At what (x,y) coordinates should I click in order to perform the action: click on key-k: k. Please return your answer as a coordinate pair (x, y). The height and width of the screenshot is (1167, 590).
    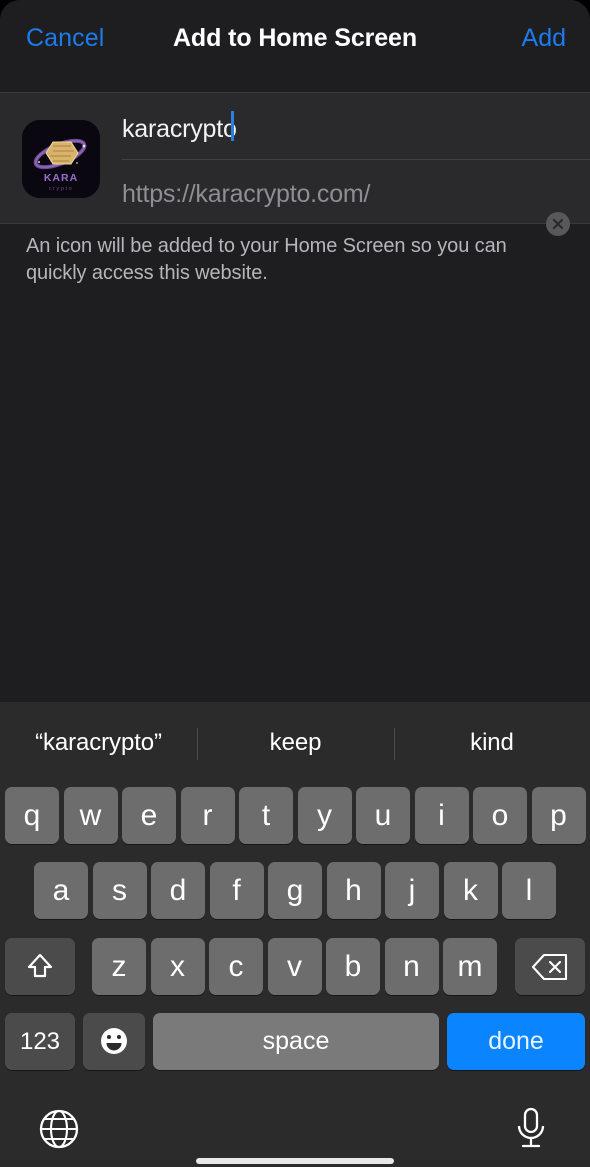
    Looking at the image, I should click on (470, 890).